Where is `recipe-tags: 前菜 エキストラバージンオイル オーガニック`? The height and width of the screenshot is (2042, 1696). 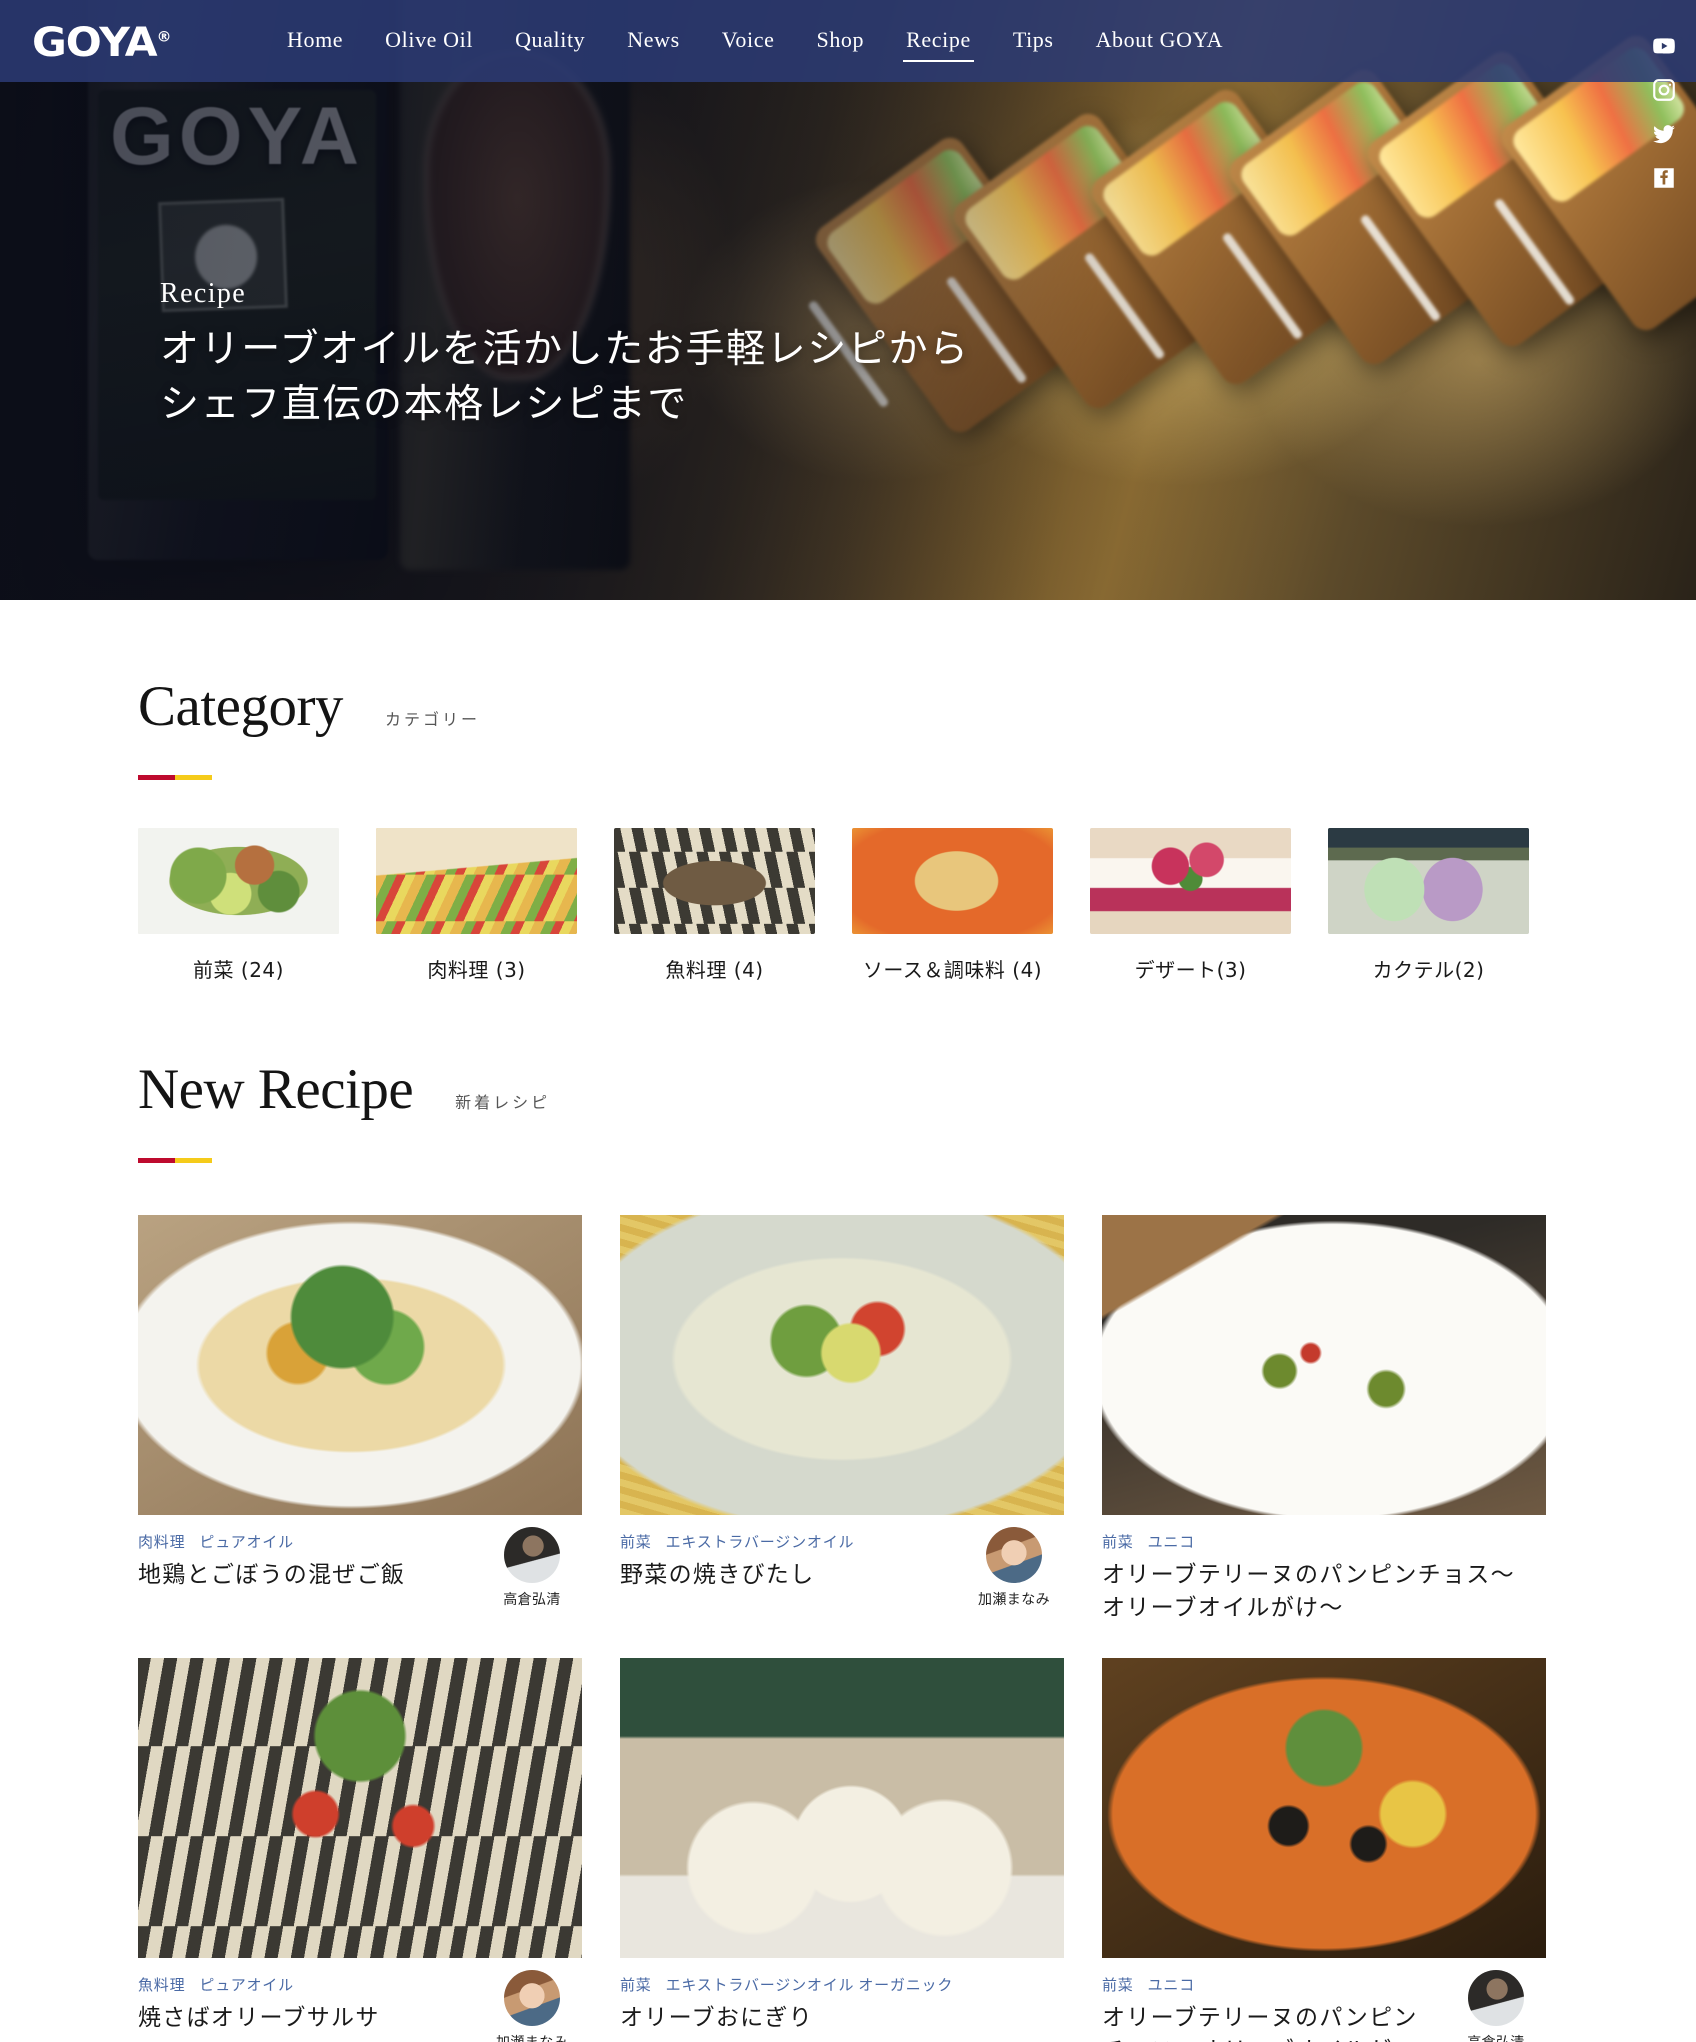 recipe-tags: 前菜 エキストラバージンオイル オーガニック is located at coordinates (838, 1984).